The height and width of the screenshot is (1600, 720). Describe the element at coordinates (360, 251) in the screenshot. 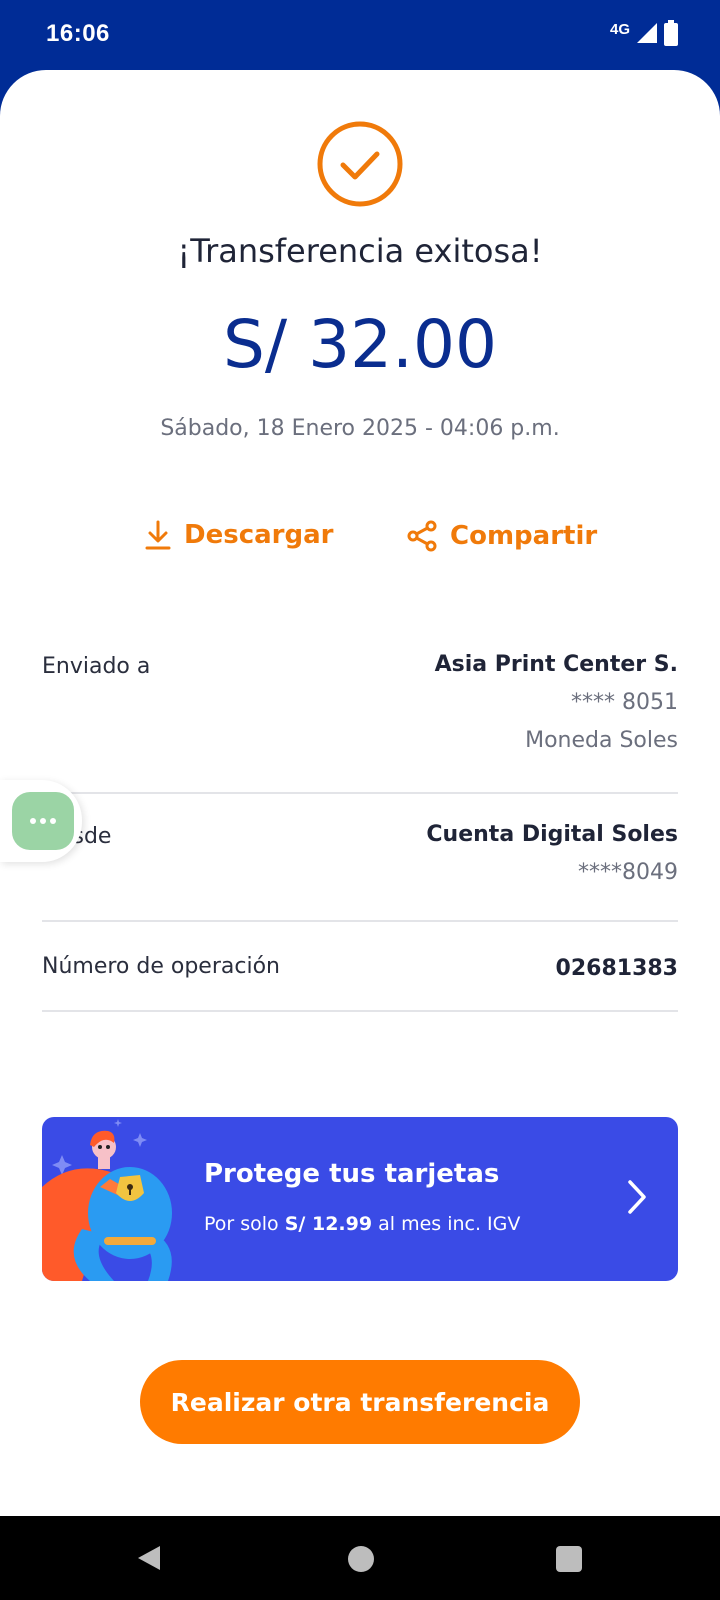

I see `success-title: ¡Transferencia exitosa!` at that location.